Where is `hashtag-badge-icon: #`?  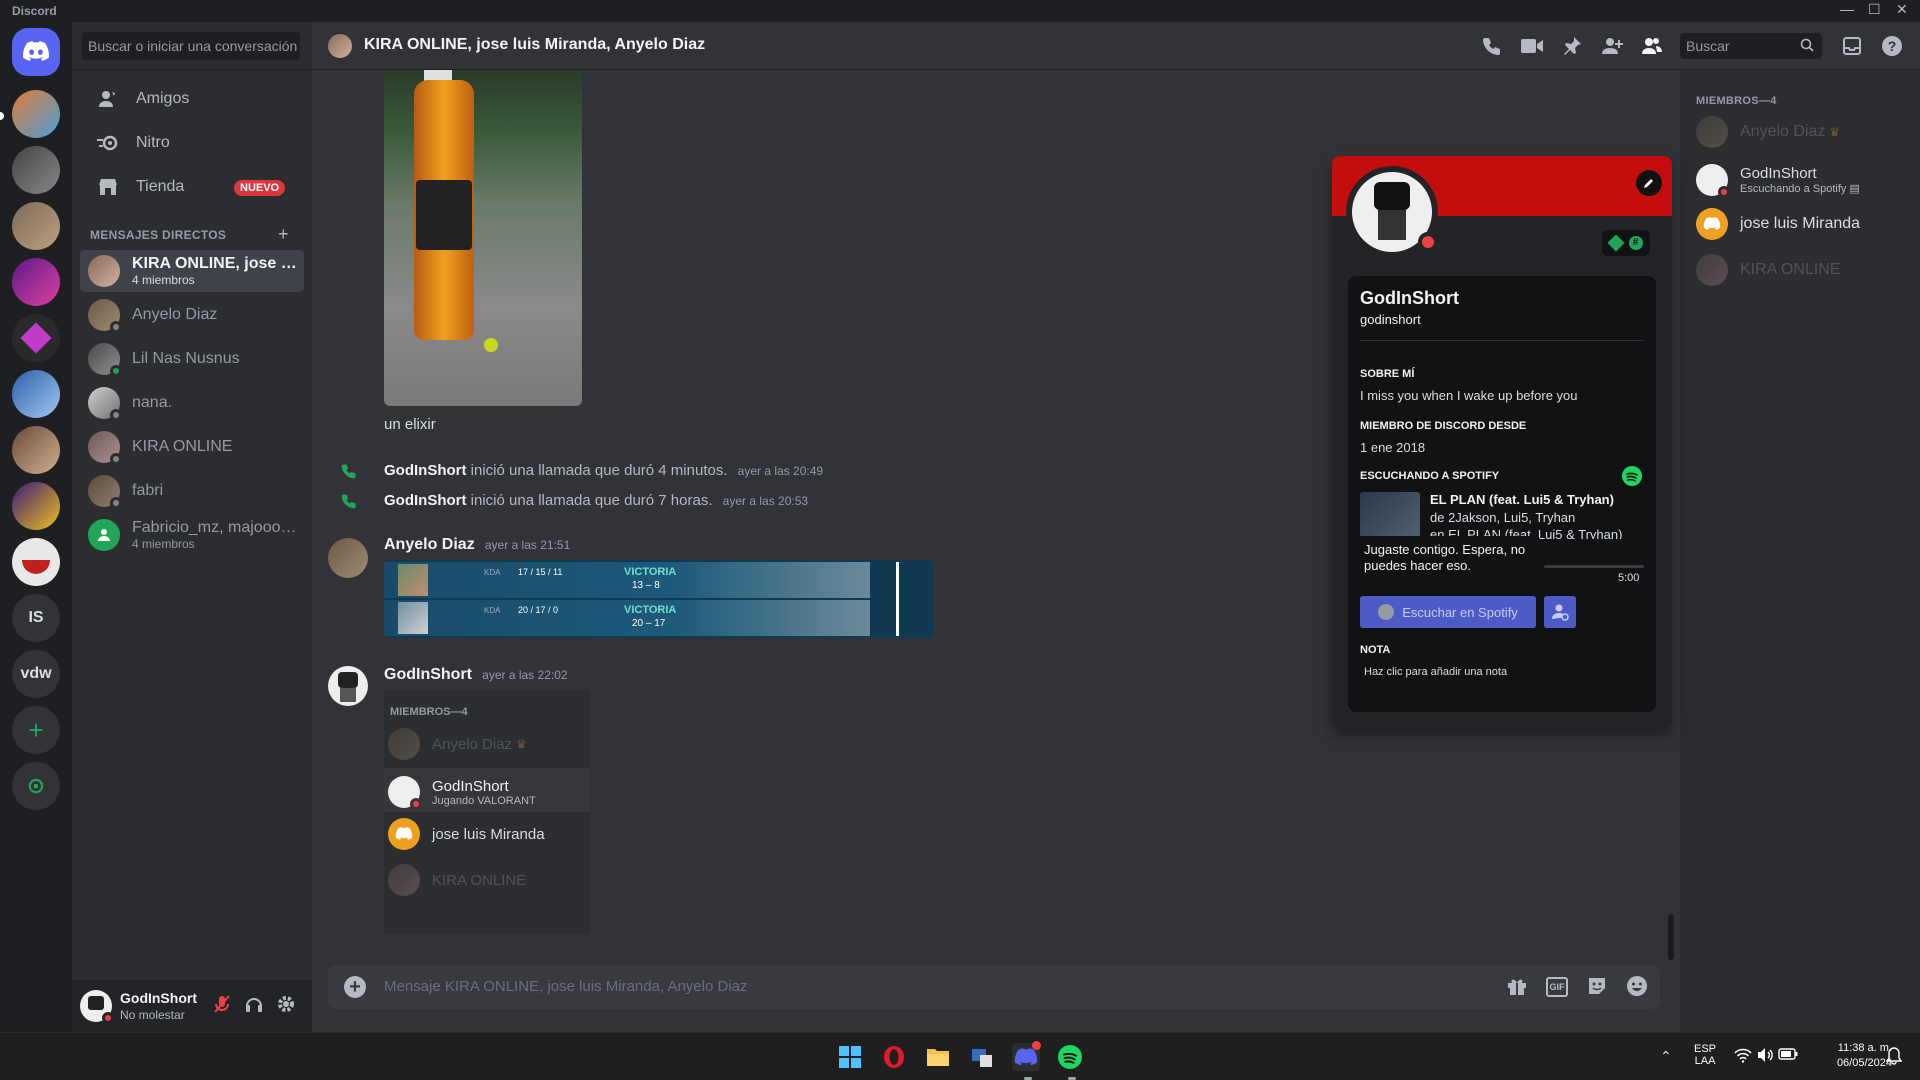
hashtag-badge-icon: # is located at coordinates (1635, 243).